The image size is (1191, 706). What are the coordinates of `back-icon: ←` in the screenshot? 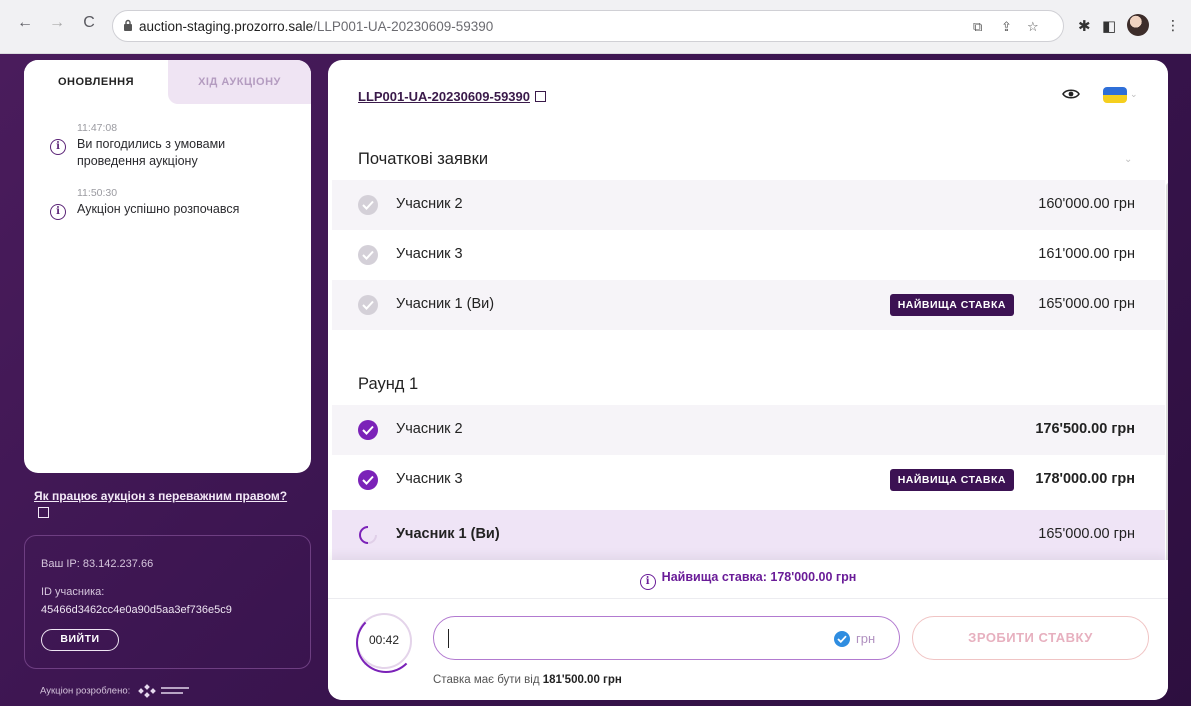 It's located at (25, 23).